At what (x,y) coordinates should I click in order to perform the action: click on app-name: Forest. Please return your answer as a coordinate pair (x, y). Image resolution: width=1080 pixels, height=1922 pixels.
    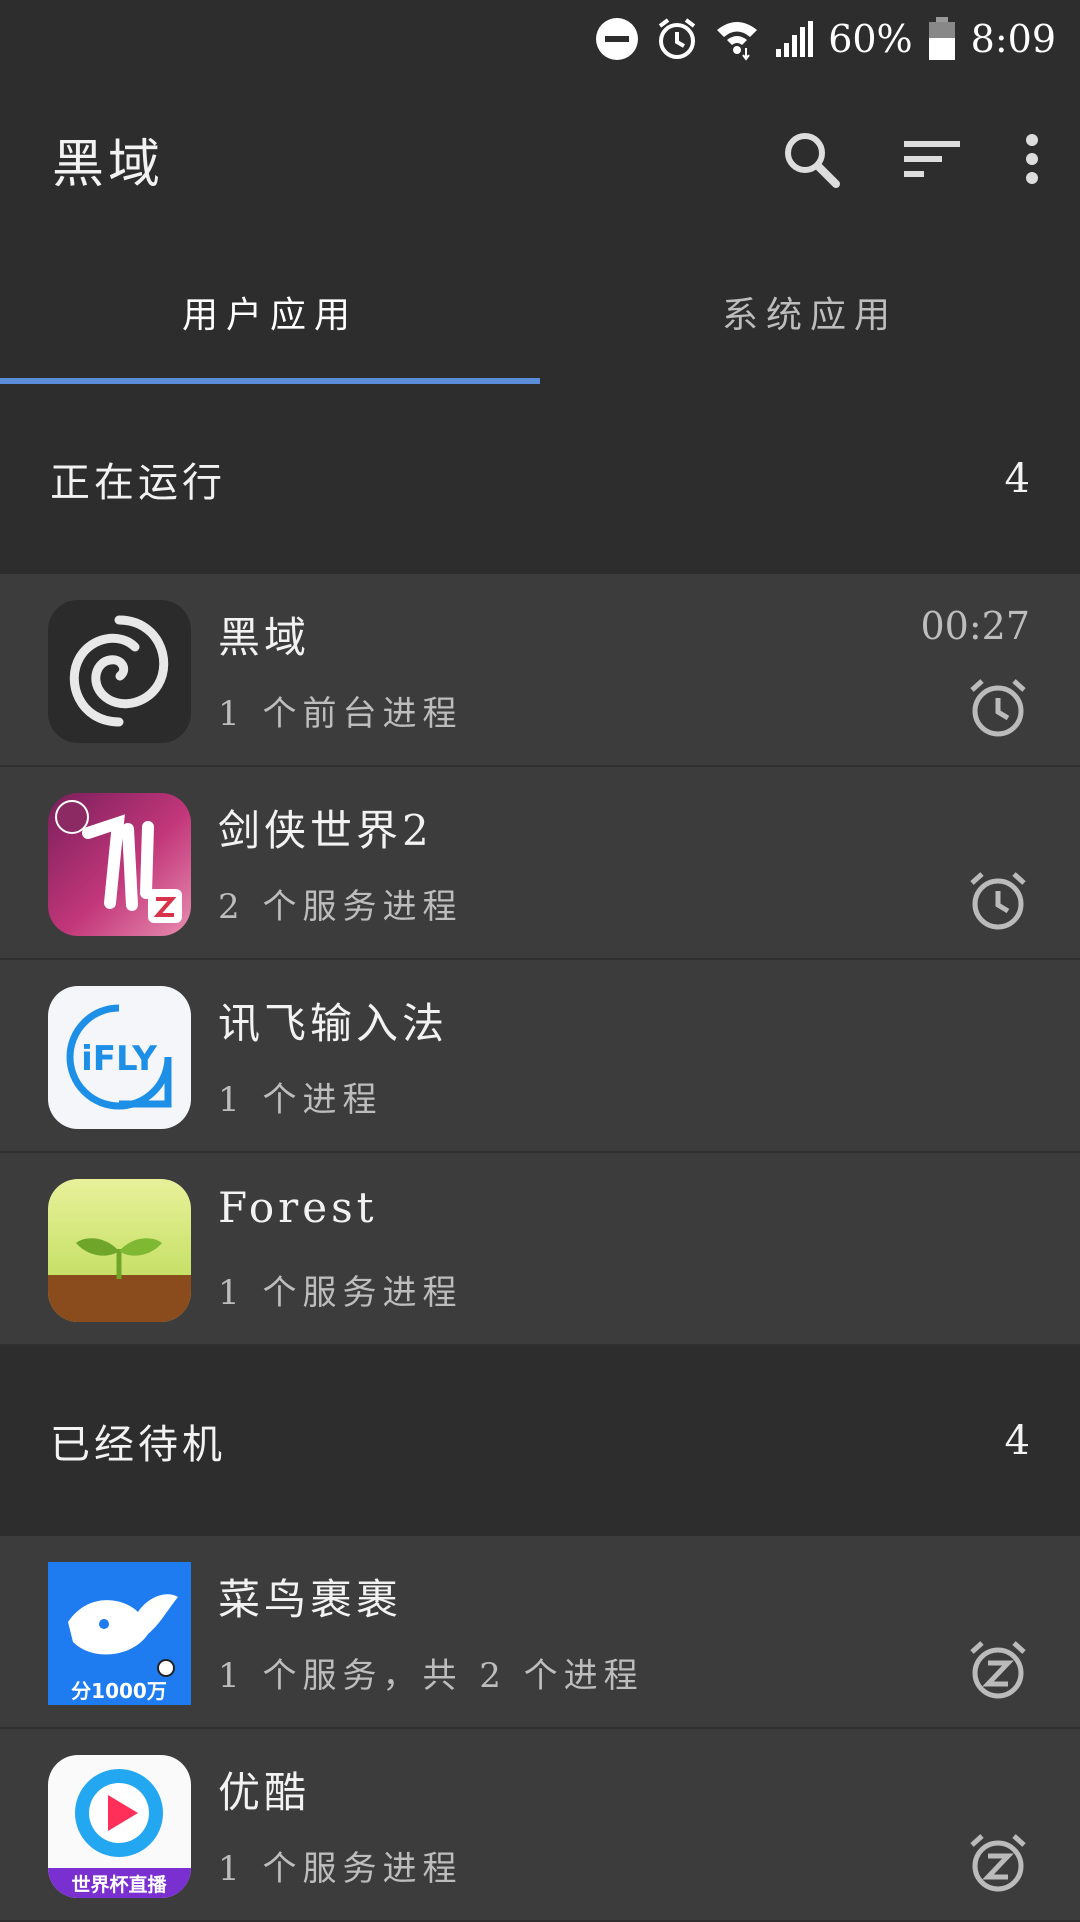
    Looking at the image, I should click on (298, 1207).